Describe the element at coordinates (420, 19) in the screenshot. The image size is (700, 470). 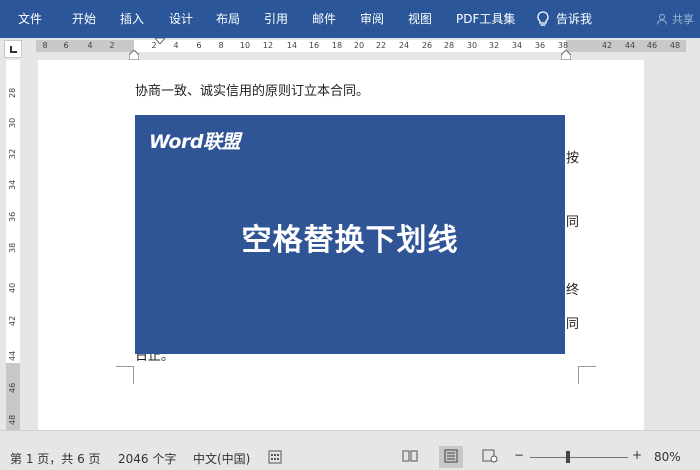
I see `tab-view: 视图` at that location.